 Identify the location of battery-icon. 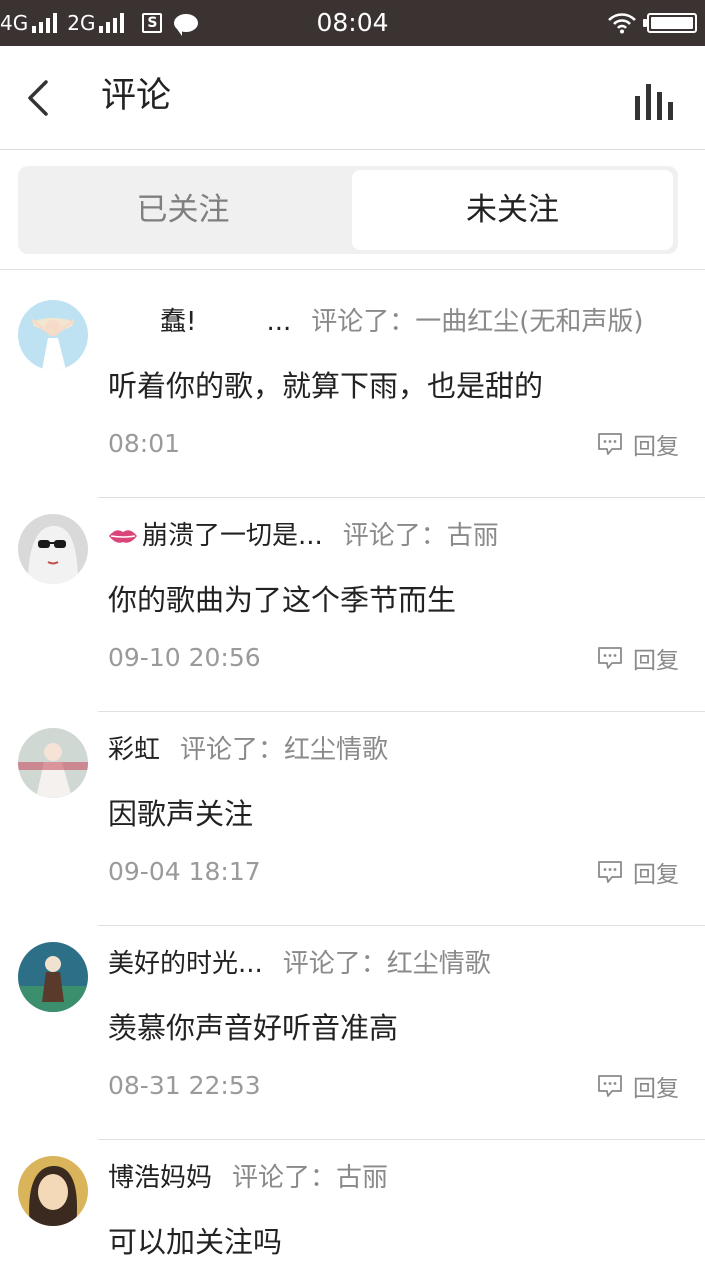
(670, 23).